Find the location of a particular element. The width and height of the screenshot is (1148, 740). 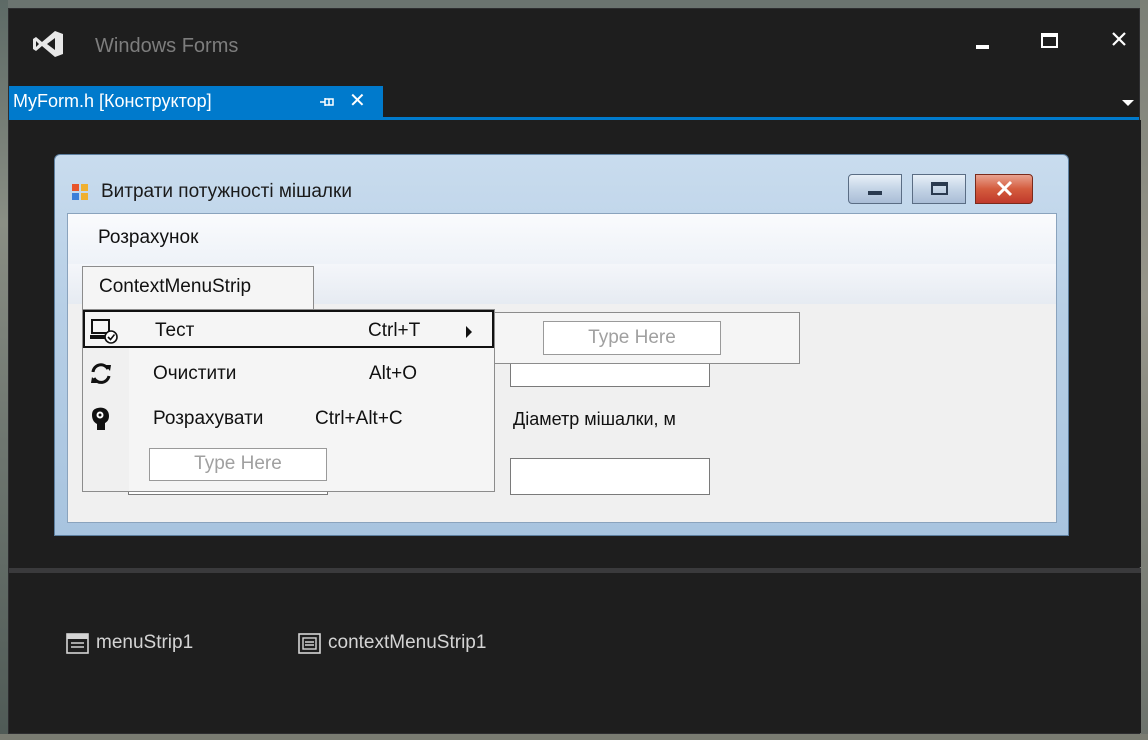

submenu-arrow-icon is located at coordinates (469, 332).